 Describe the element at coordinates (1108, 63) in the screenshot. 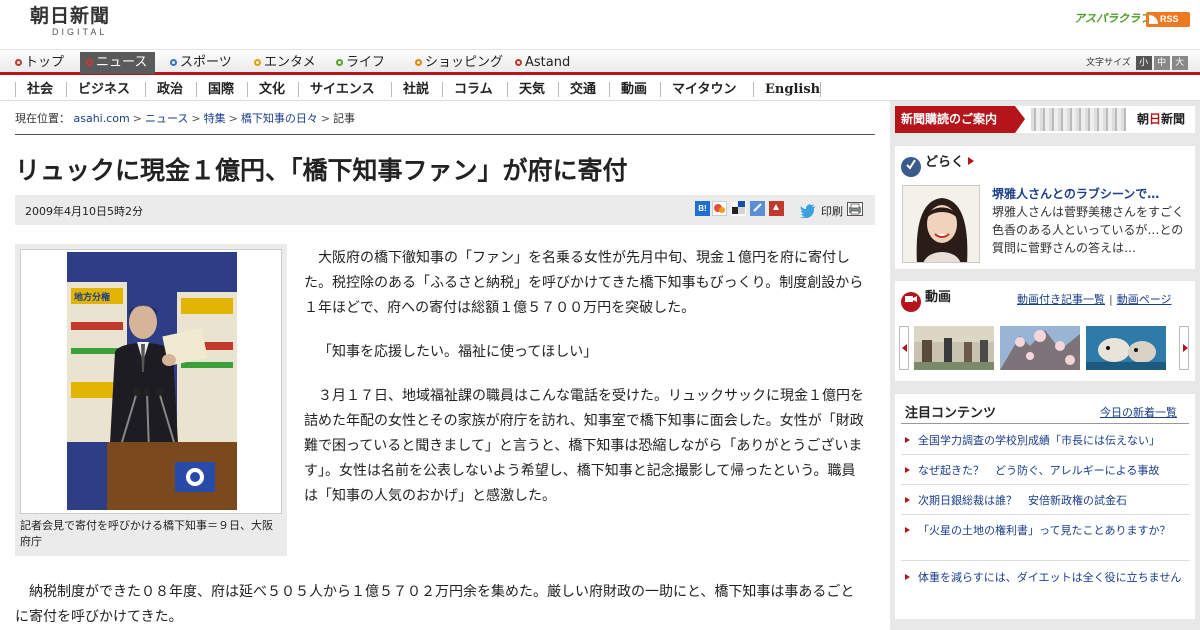

I see `font-size-label: 文字サイズ` at that location.